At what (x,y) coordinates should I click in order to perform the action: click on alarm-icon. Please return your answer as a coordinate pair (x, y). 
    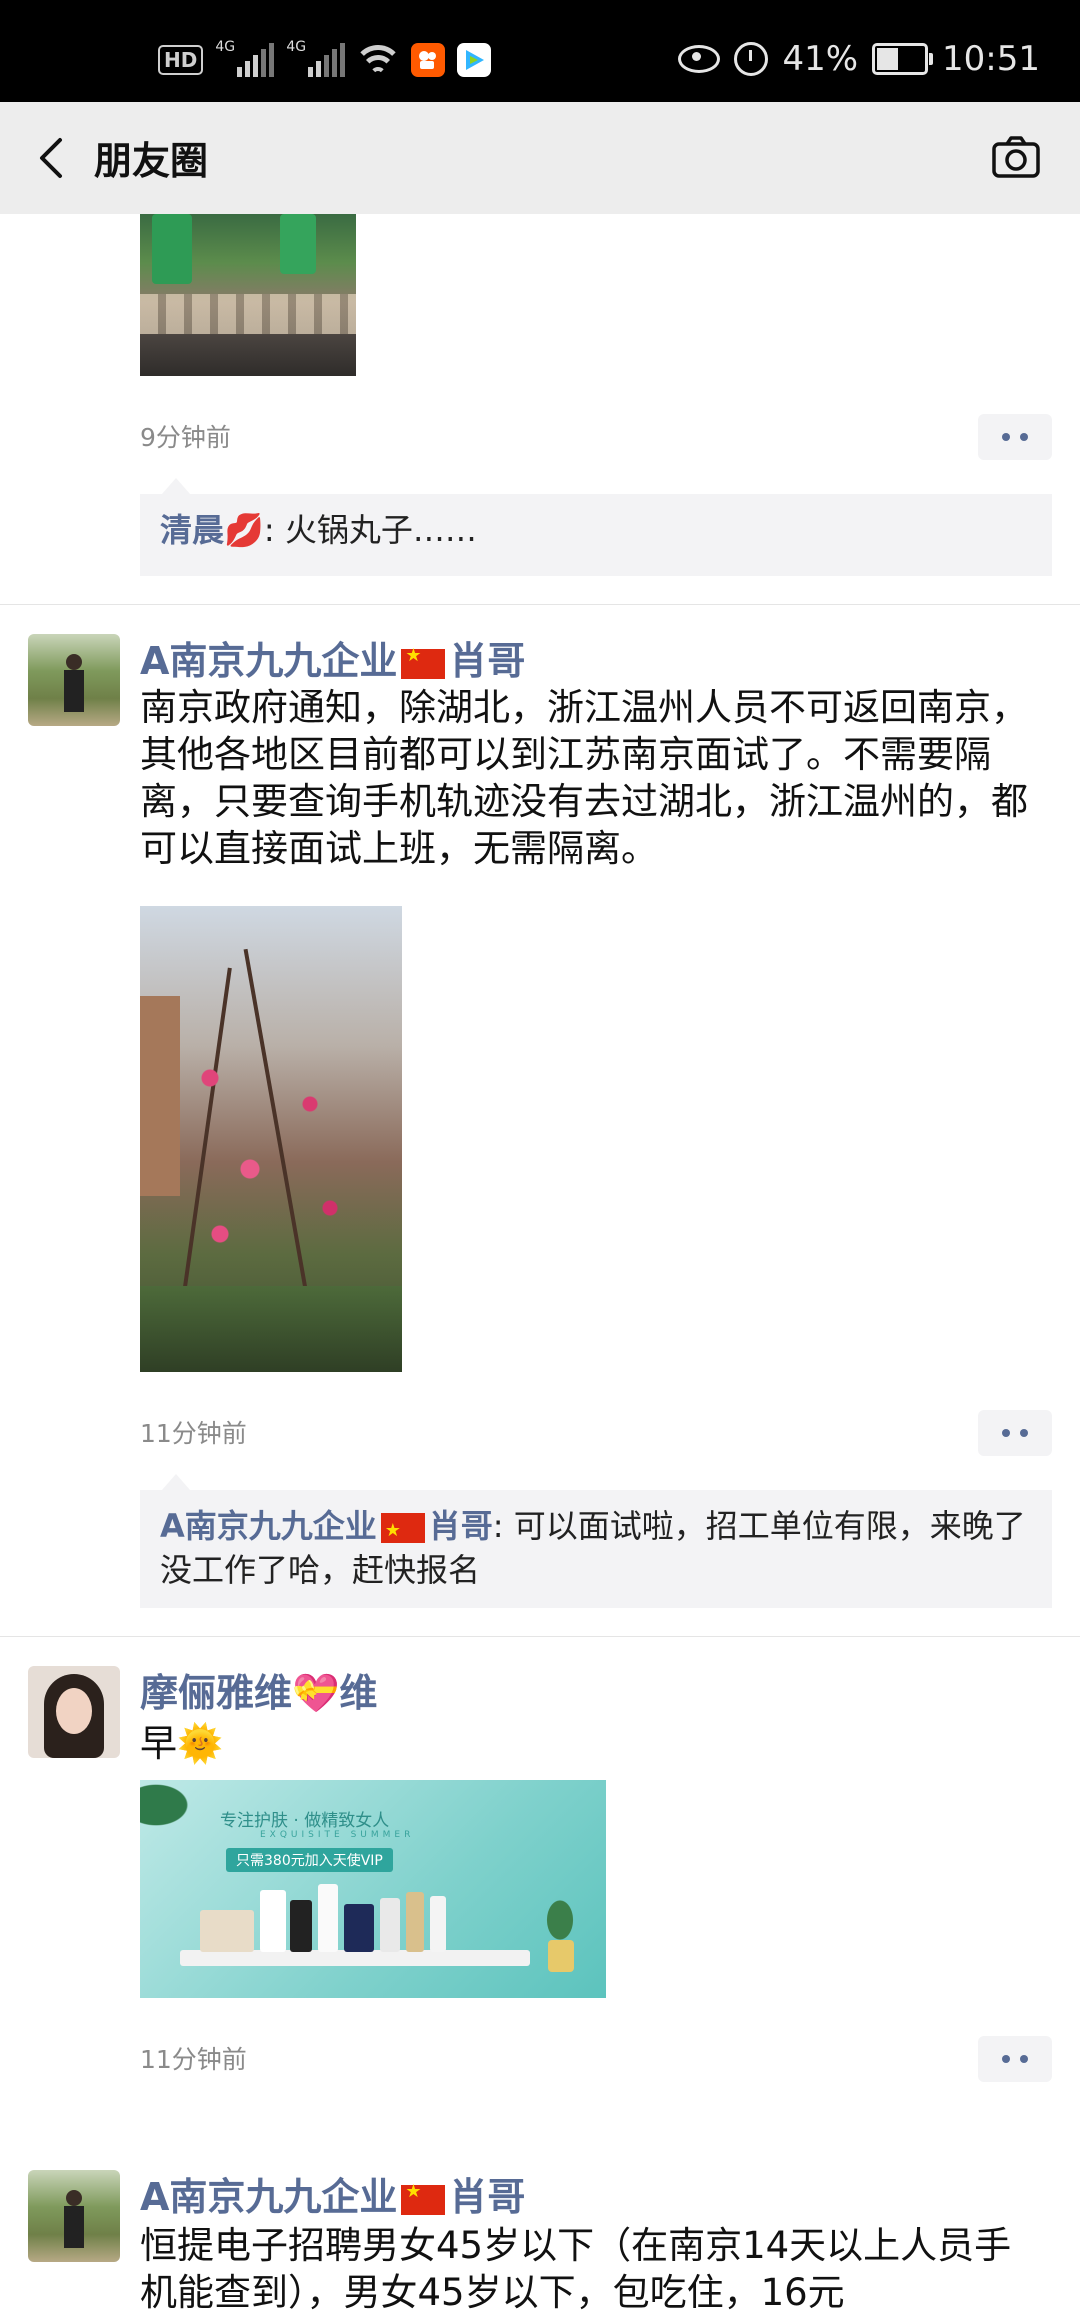
    Looking at the image, I should click on (751, 59).